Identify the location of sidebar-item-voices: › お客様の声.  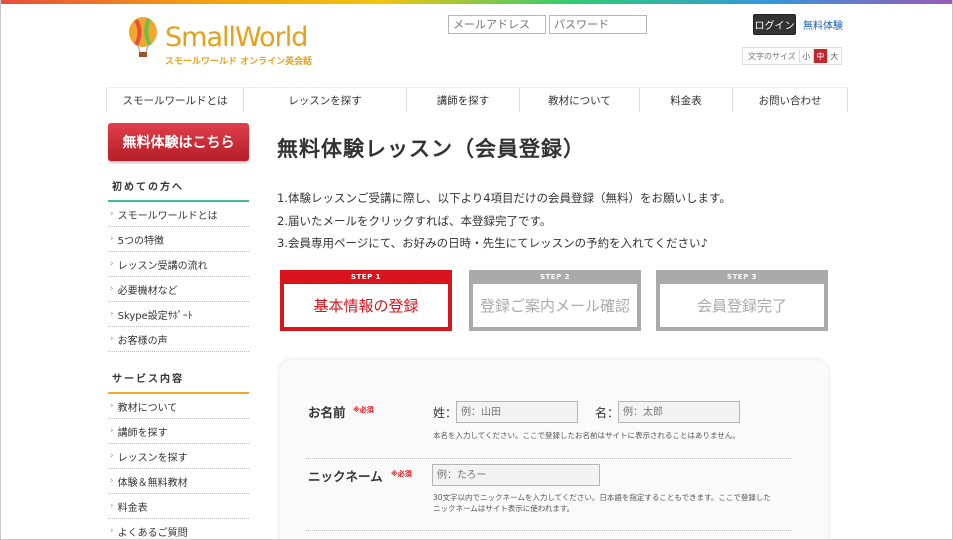
(178, 339).